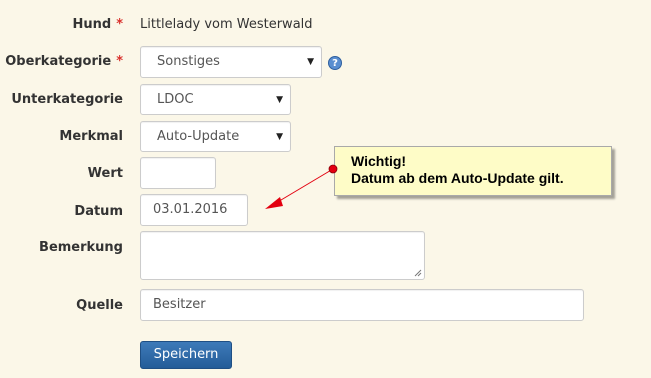 This screenshot has width=651, height=378. Describe the element at coordinates (98, 211) in the screenshot. I see `datum-label: Datum` at that location.